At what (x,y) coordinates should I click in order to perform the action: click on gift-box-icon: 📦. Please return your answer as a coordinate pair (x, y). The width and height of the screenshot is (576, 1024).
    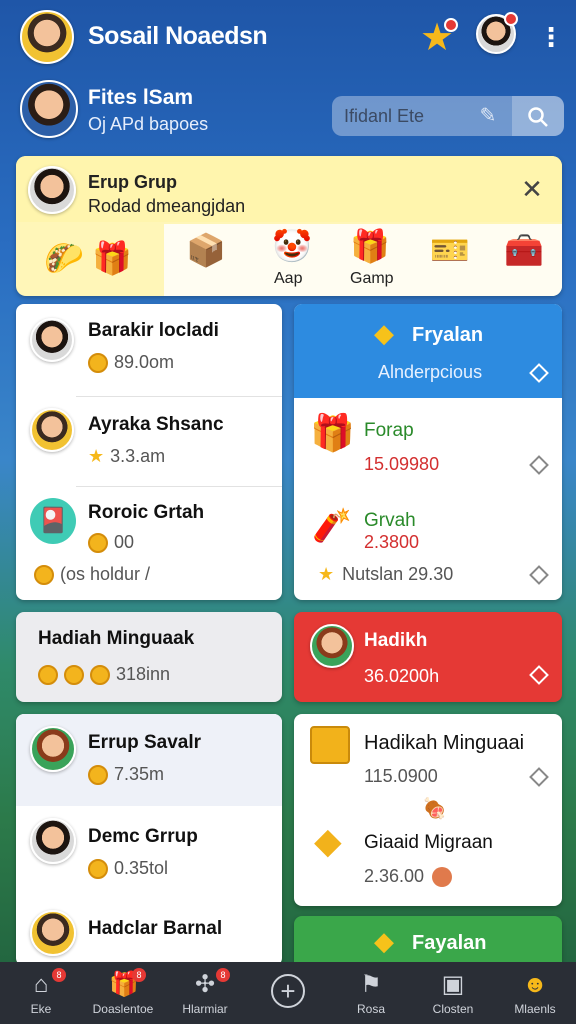
    Looking at the image, I should click on (206, 250).